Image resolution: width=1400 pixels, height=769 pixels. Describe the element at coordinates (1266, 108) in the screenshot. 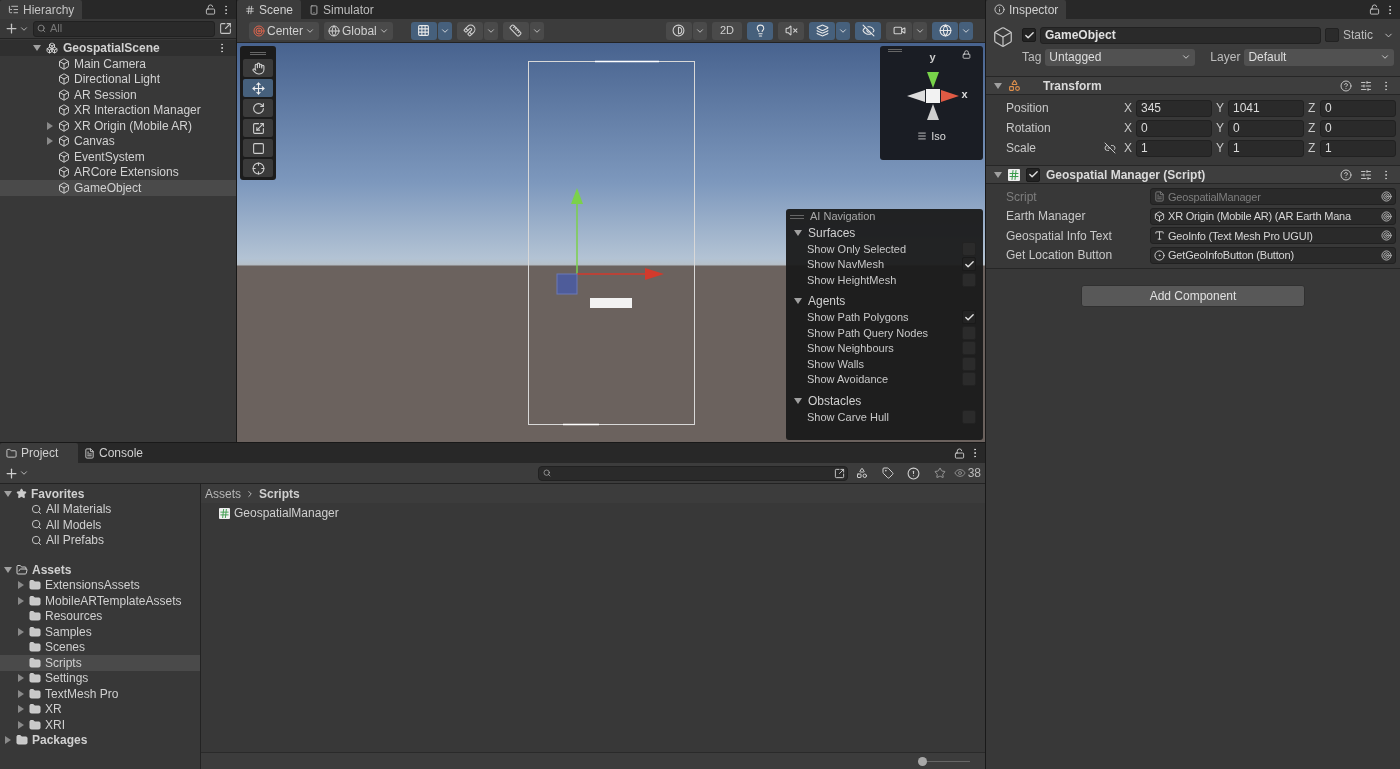

I see `number-field: 1041` at that location.